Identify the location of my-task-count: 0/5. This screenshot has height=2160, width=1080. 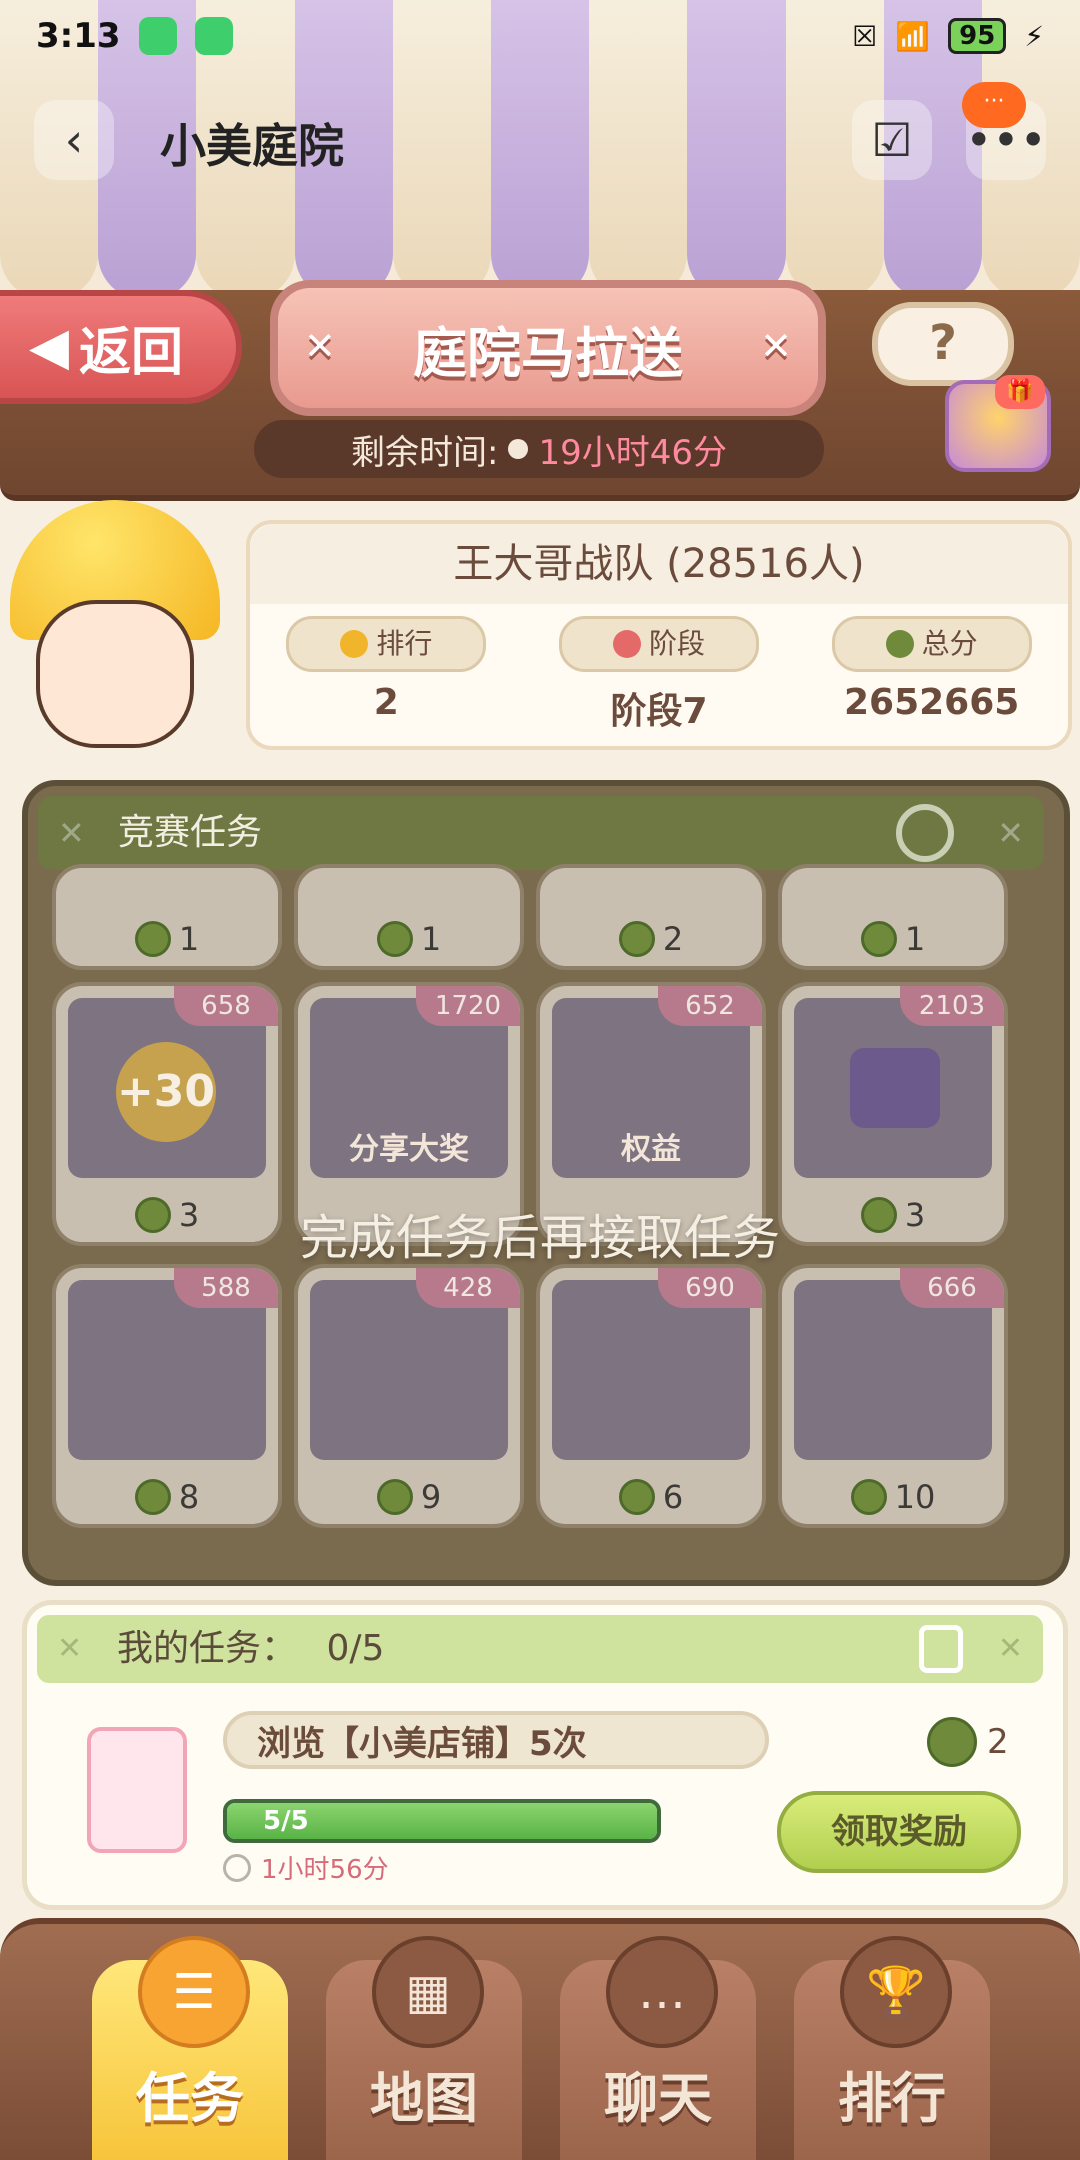
(355, 1648).